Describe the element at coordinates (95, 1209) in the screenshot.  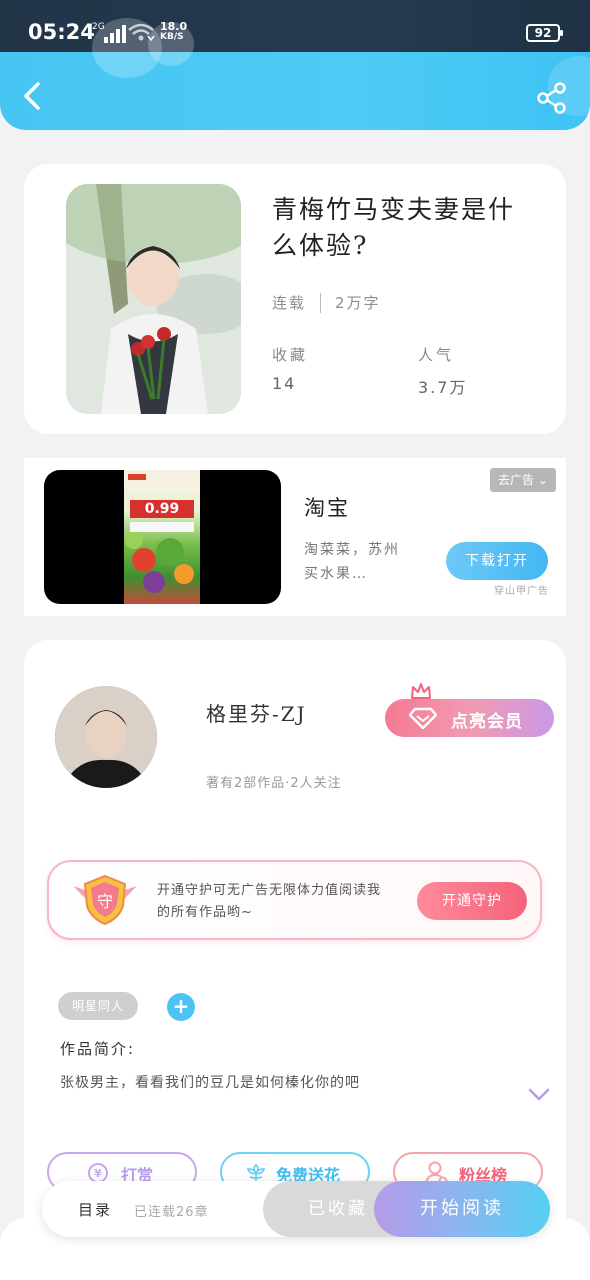
I see `toc-button: 目录` at that location.